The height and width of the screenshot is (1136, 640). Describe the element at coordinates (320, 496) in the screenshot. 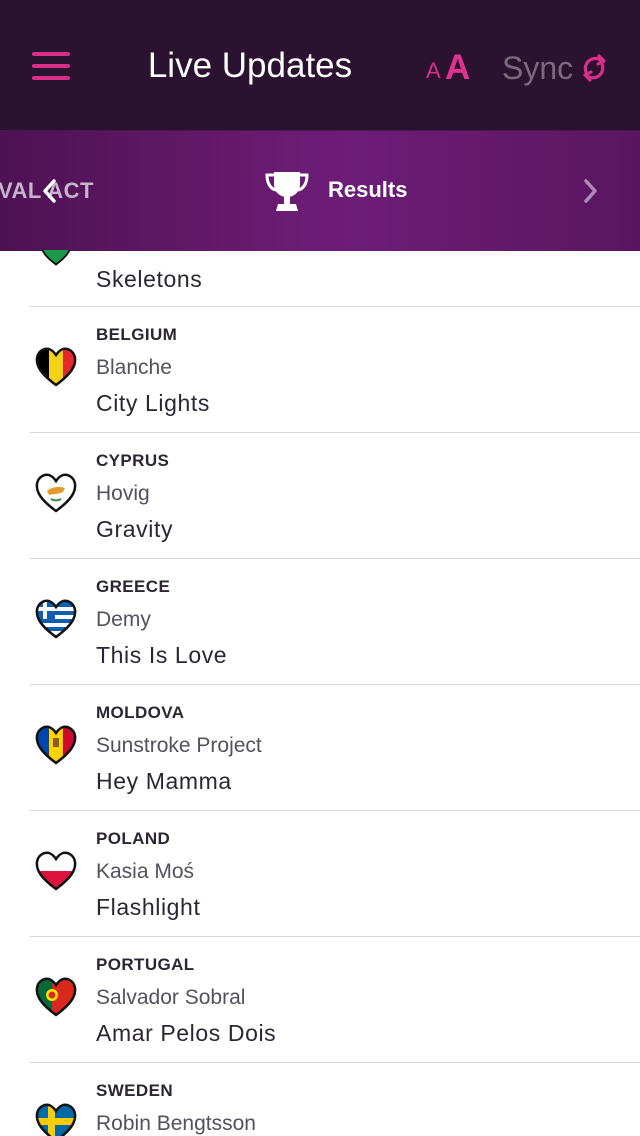

I see `list-item: CYPRUS Hovig Gravity` at that location.